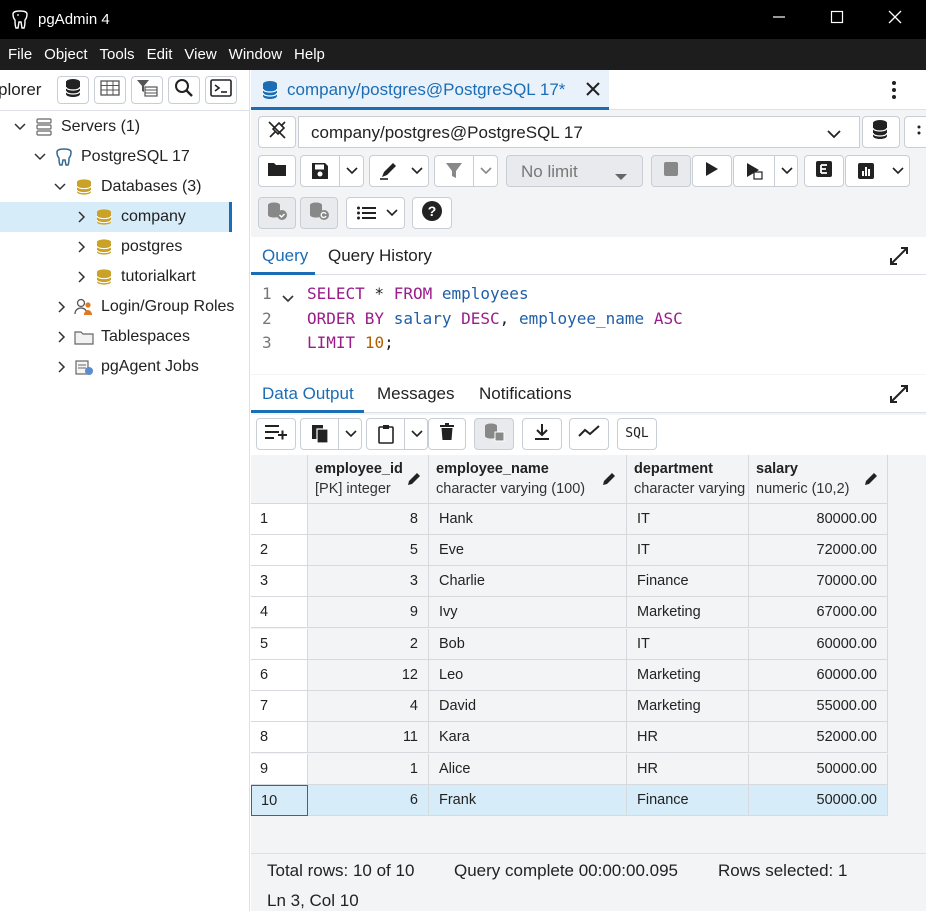  What do you see at coordinates (116, 187) in the screenshot?
I see `tree-item-databases: Databases (3)` at bounding box center [116, 187].